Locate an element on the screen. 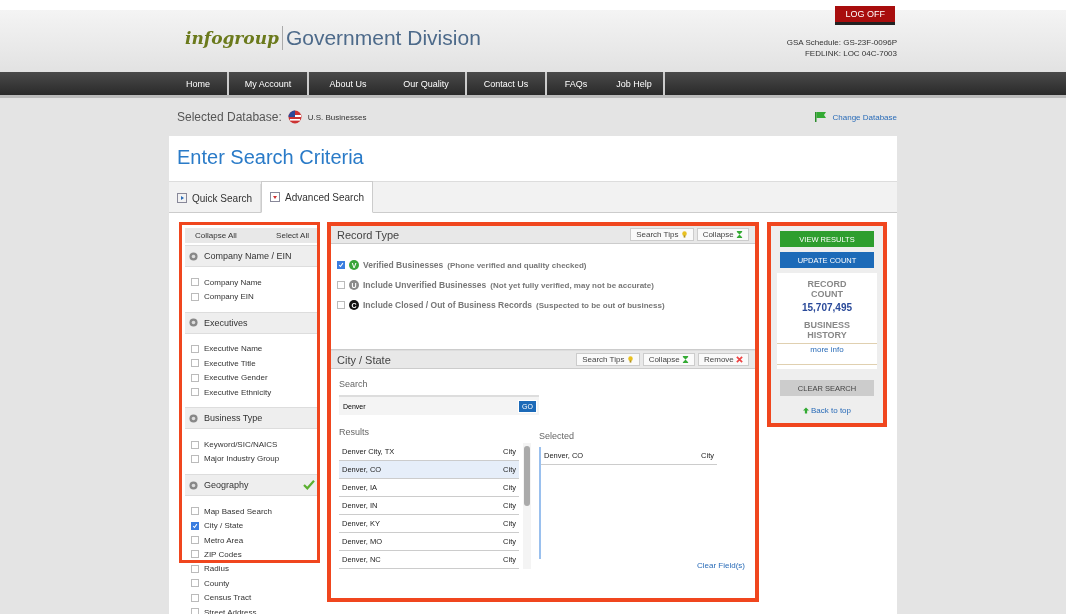 Image resolution: width=1066 pixels, height=614 pixels. checkbox-label: Executive Name is located at coordinates (233, 349).